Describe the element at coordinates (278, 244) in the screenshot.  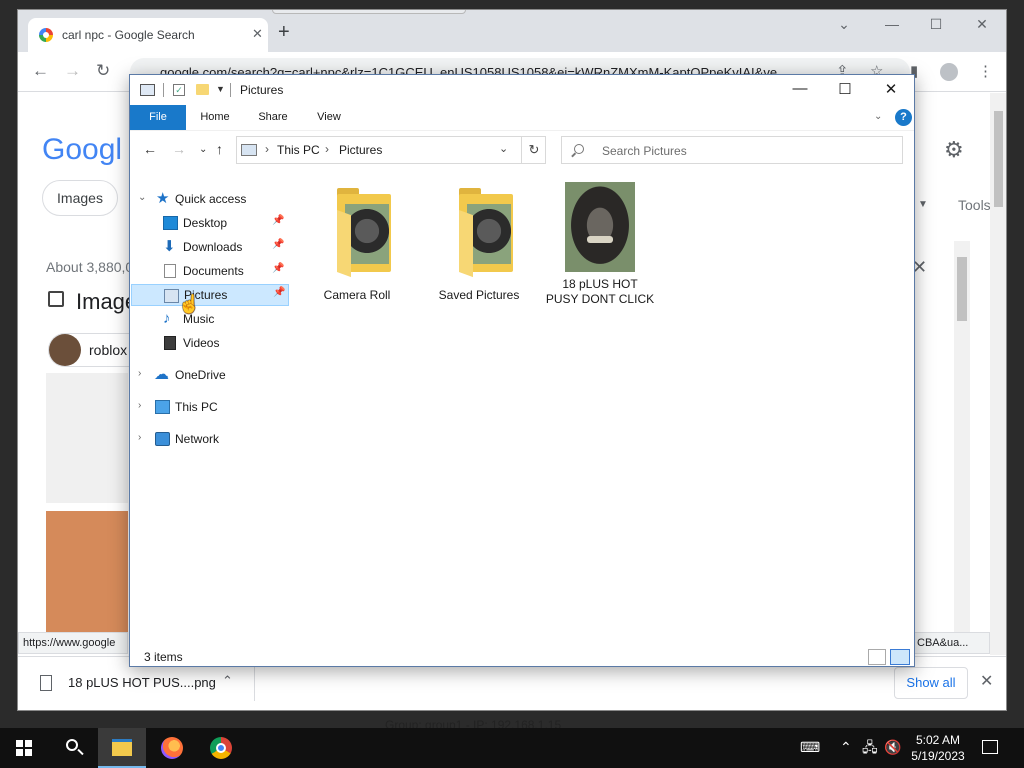
I see `pin-icon: 📌` at that location.